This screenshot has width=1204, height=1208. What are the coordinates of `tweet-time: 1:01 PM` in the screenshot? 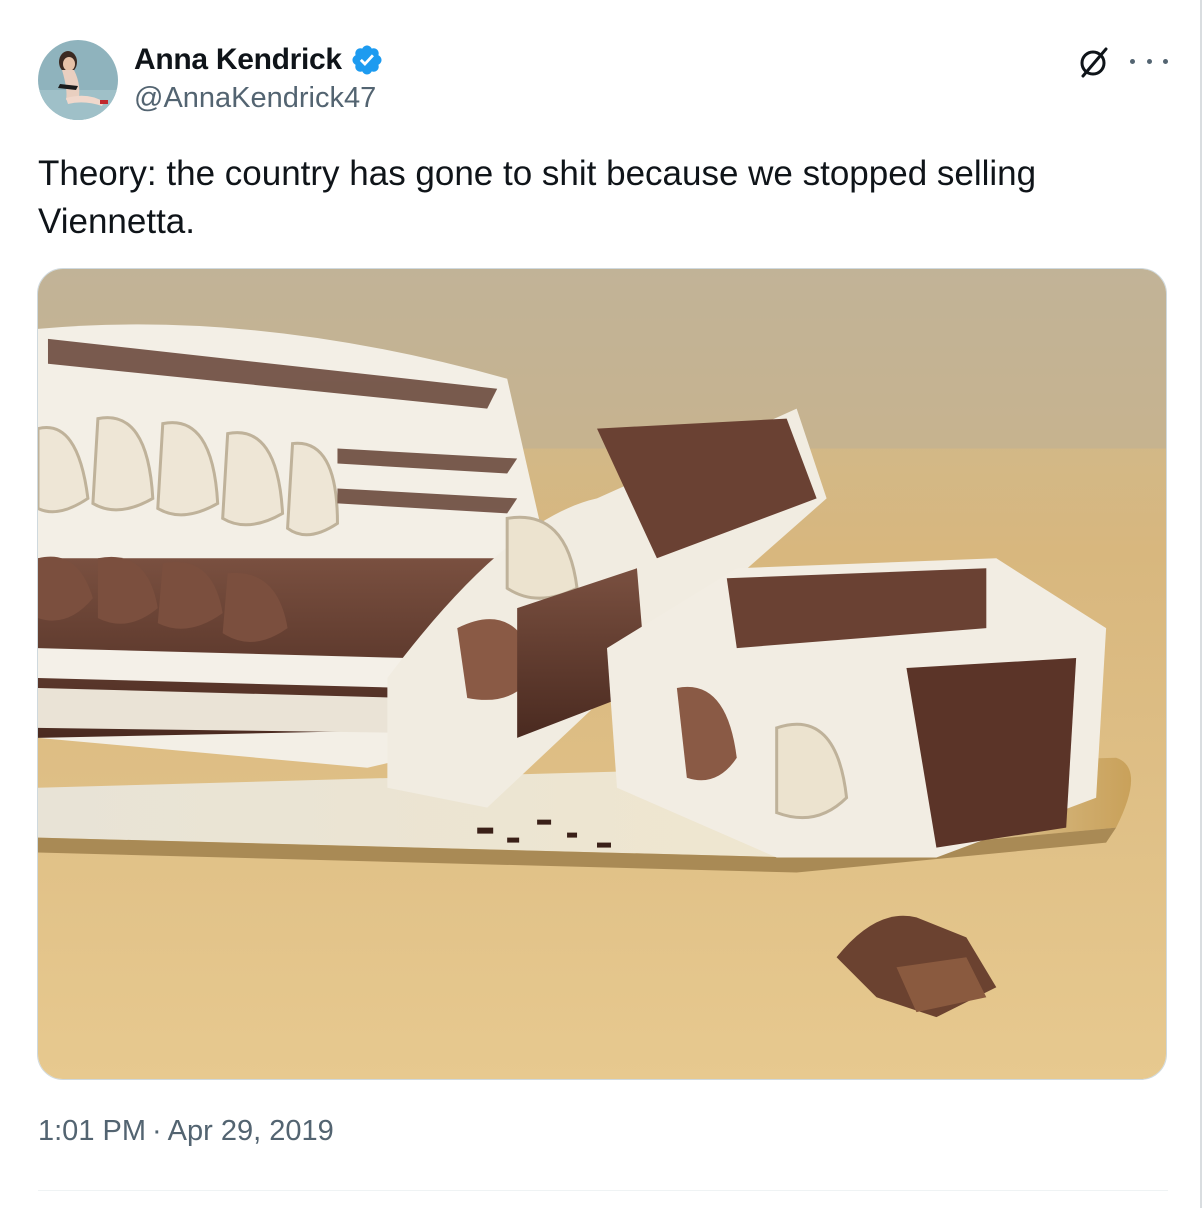 It's located at (92, 1131).